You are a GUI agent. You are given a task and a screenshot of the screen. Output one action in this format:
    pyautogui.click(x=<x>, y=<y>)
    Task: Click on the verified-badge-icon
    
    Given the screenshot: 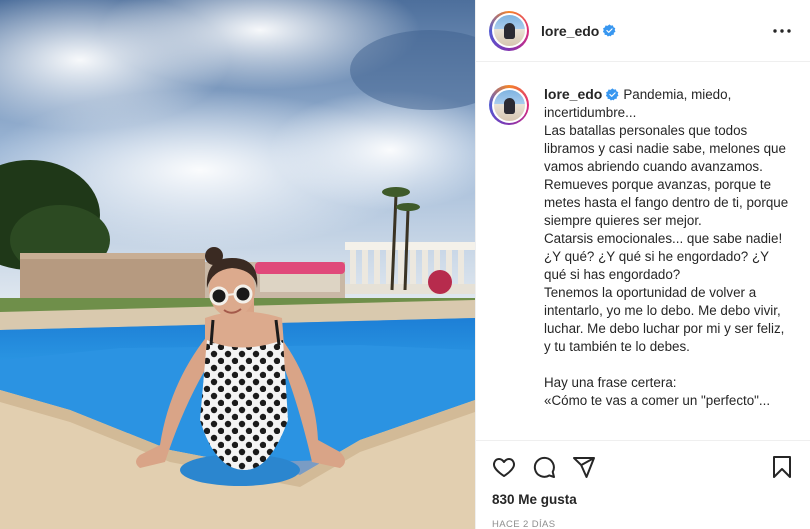 What is the action you would take?
    pyautogui.click(x=609, y=30)
    